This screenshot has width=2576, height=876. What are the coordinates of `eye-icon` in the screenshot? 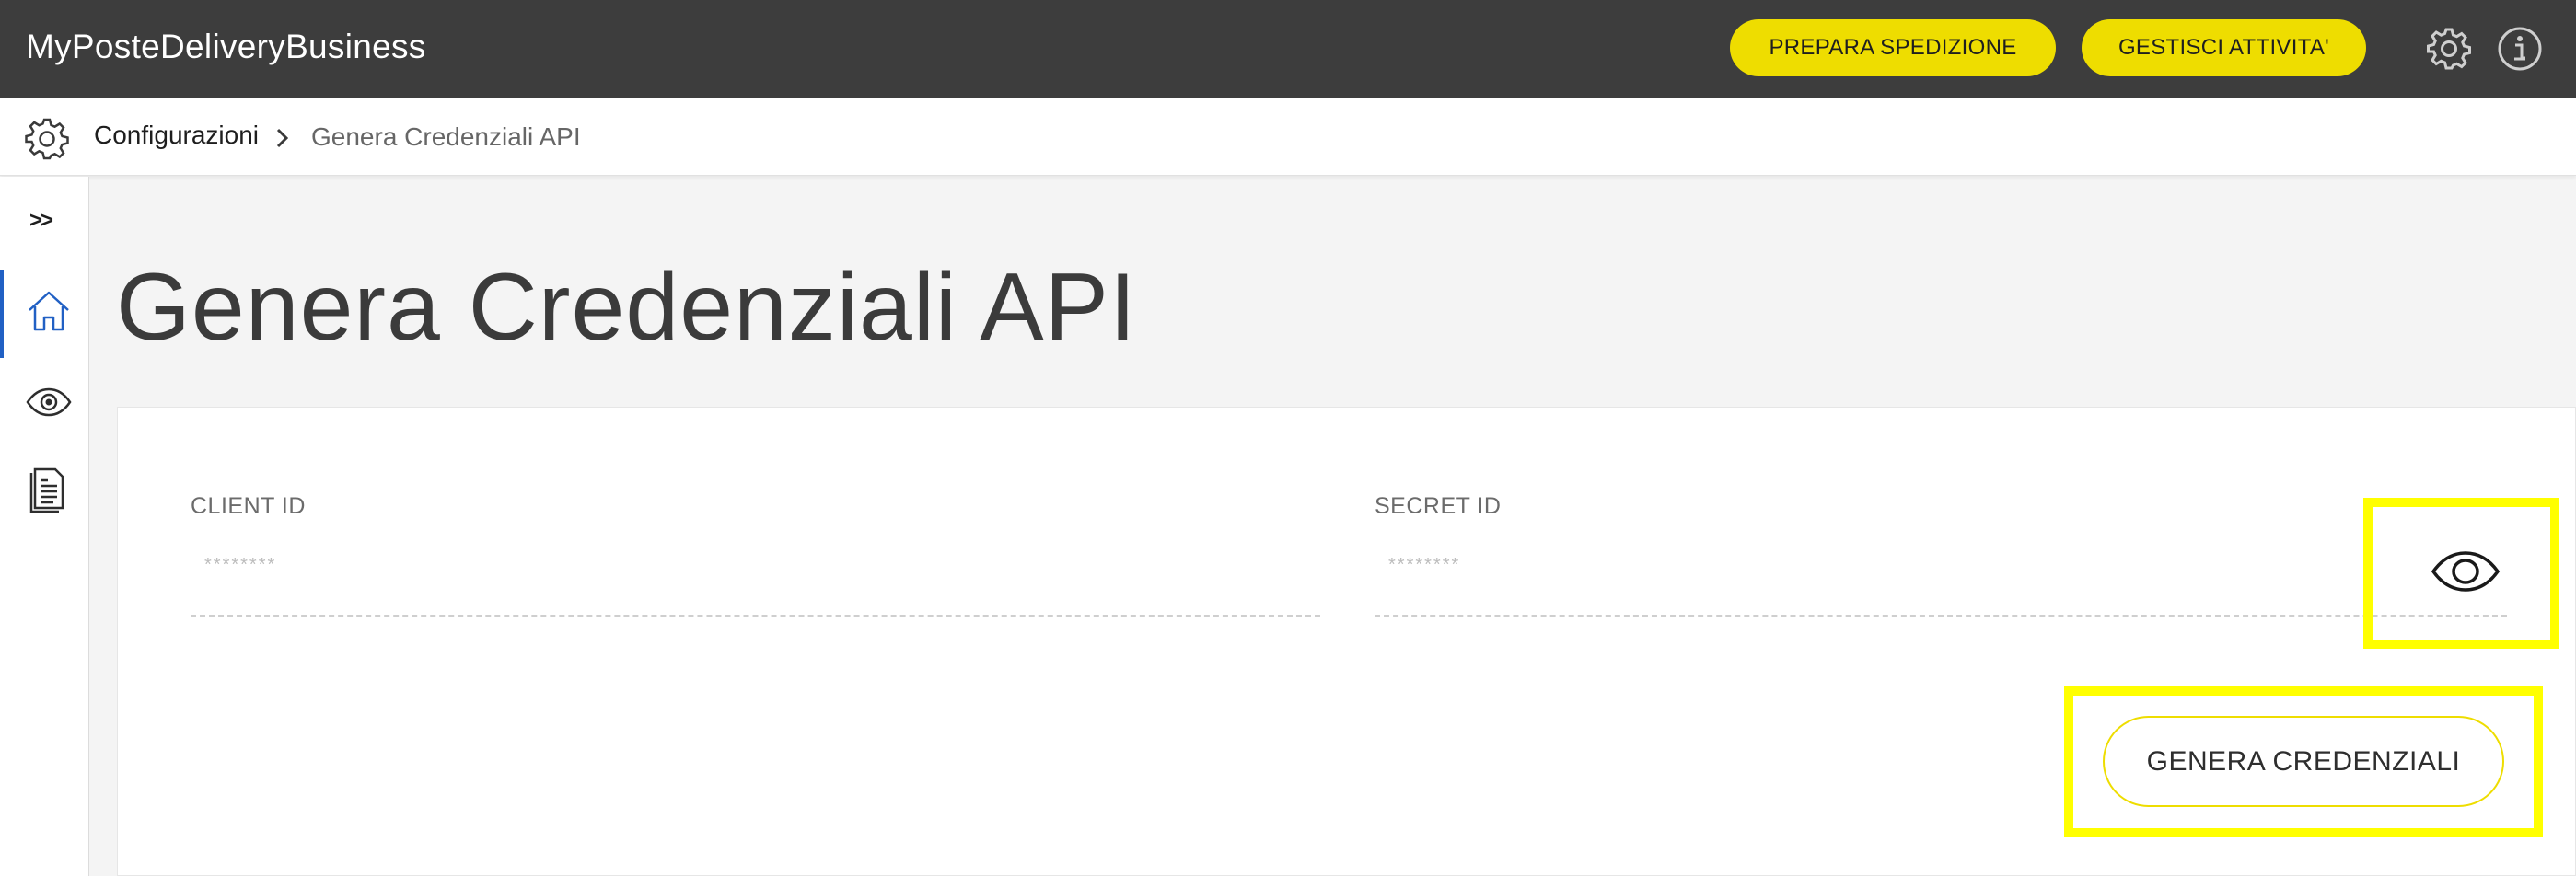 It's located at (49, 402).